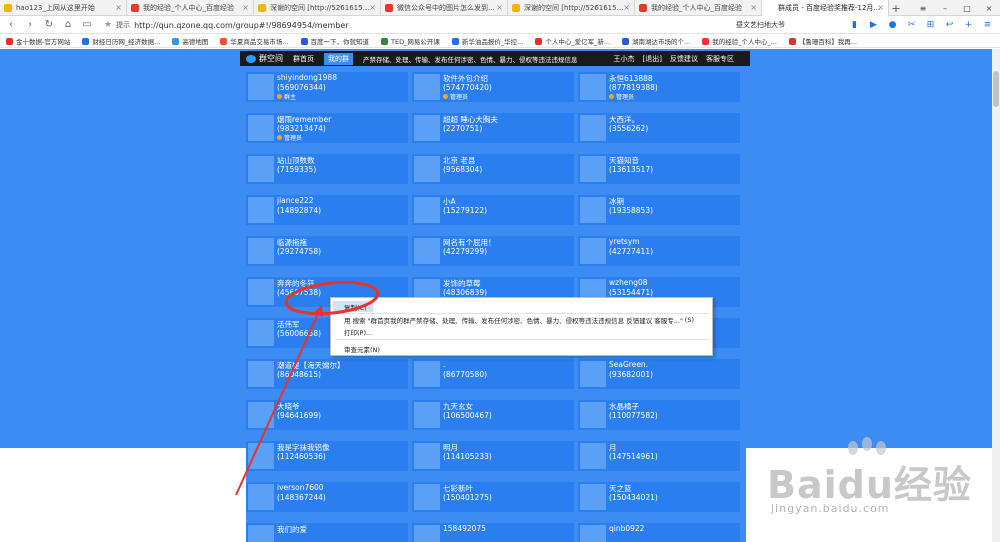 This screenshot has height=542, width=1000. What do you see at coordinates (328, 375) in the screenshot?
I see `member-card: 潮道提【海天嫦尔】 (86048615)` at bounding box center [328, 375].